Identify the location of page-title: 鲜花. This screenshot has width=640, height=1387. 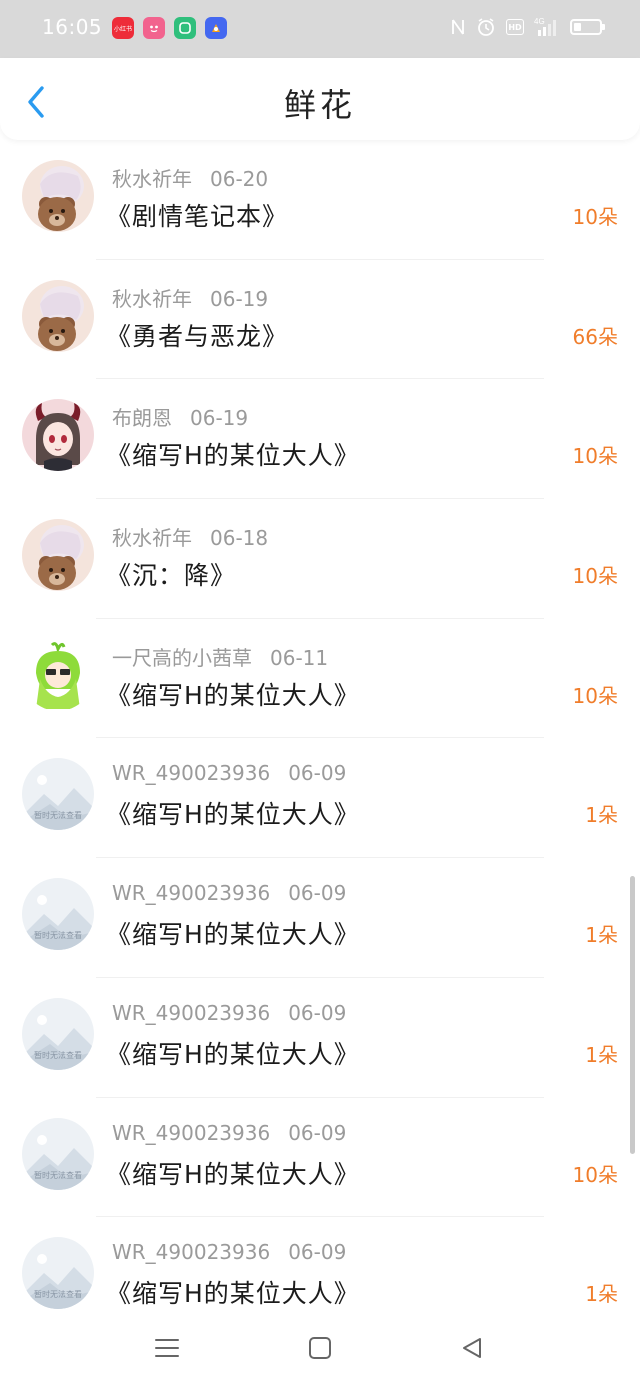
(319, 105).